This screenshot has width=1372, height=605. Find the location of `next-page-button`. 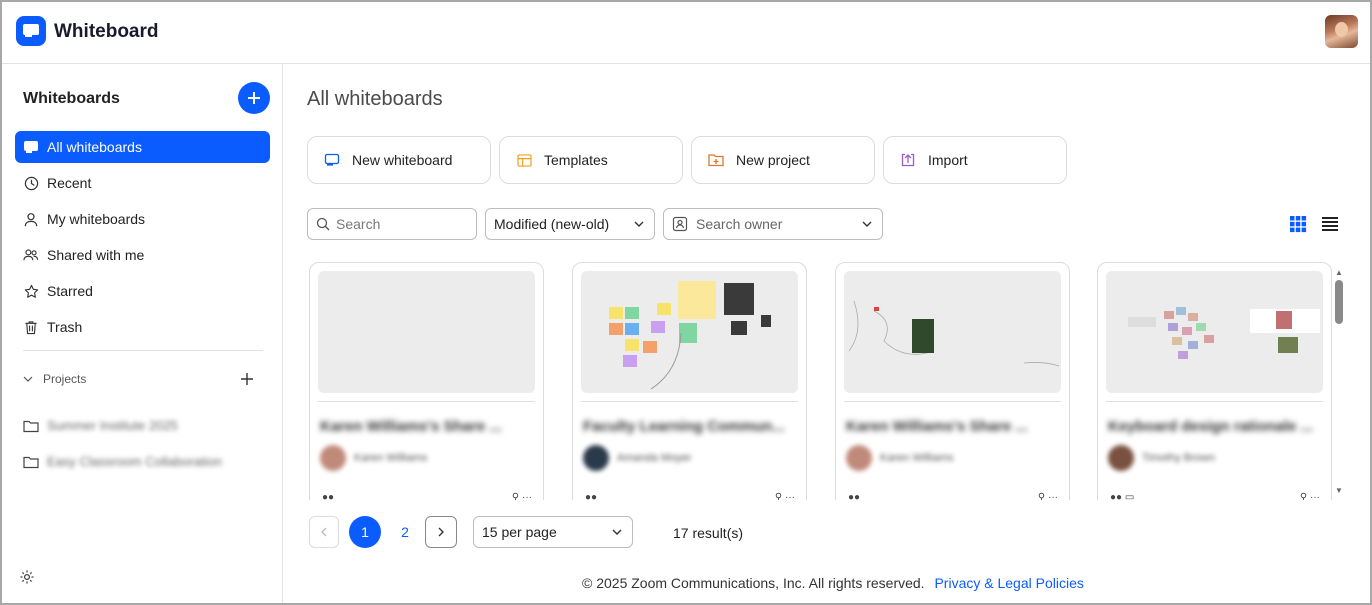

next-page-button is located at coordinates (441, 532).